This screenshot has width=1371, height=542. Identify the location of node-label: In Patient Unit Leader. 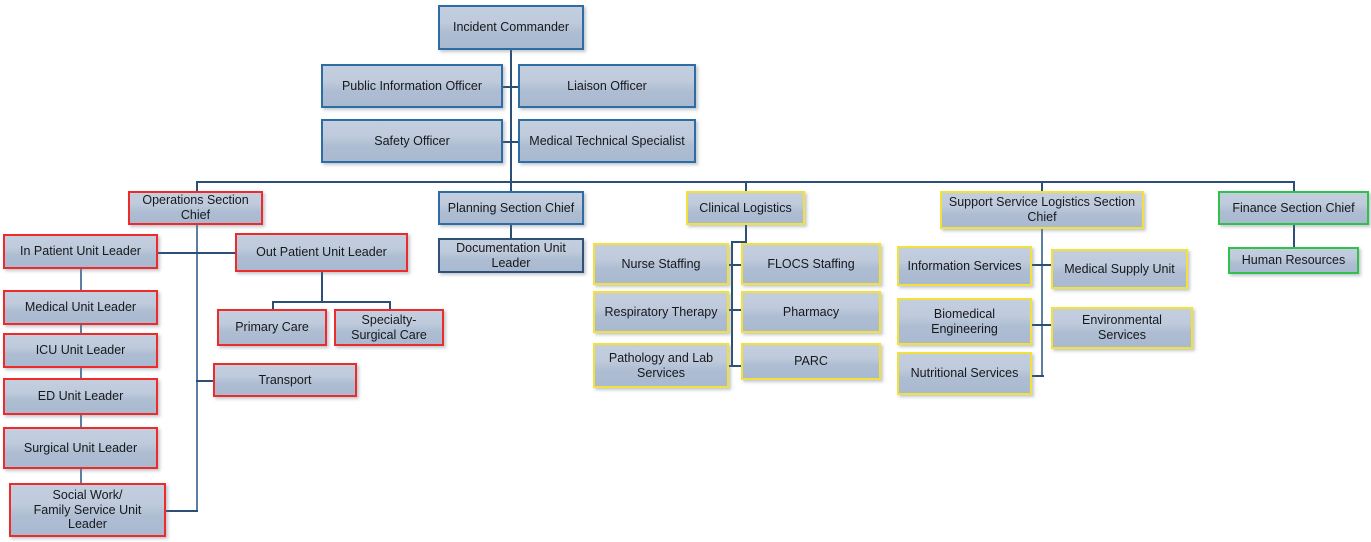
(80, 251).